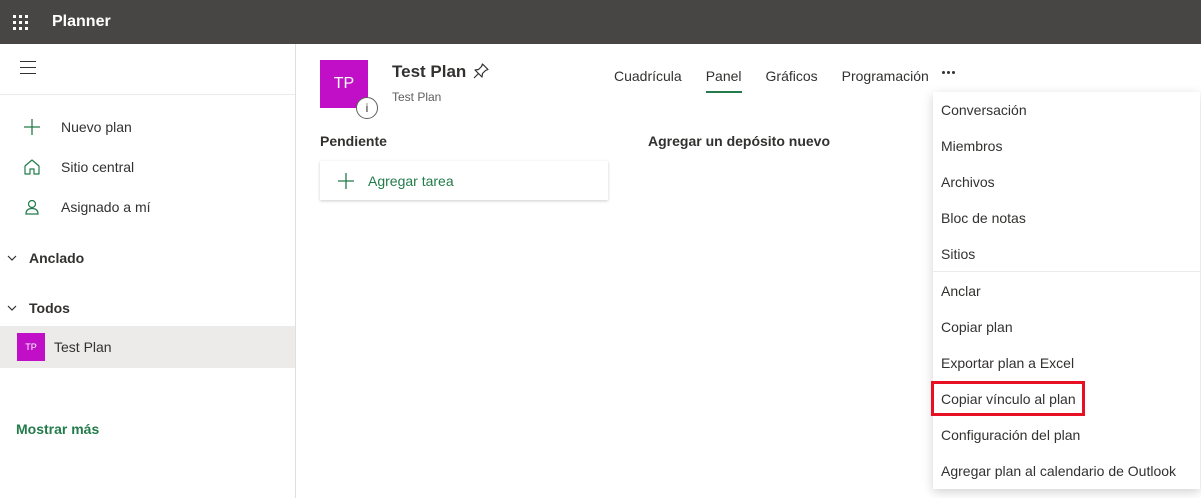  What do you see at coordinates (792, 76) in the screenshot?
I see `tab-charts: Gráficos` at bounding box center [792, 76].